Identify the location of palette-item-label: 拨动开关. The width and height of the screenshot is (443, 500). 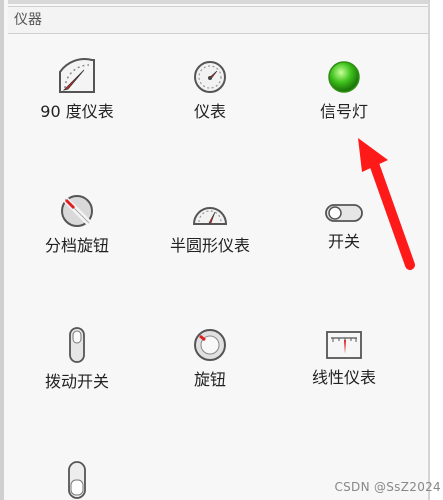
(76, 381).